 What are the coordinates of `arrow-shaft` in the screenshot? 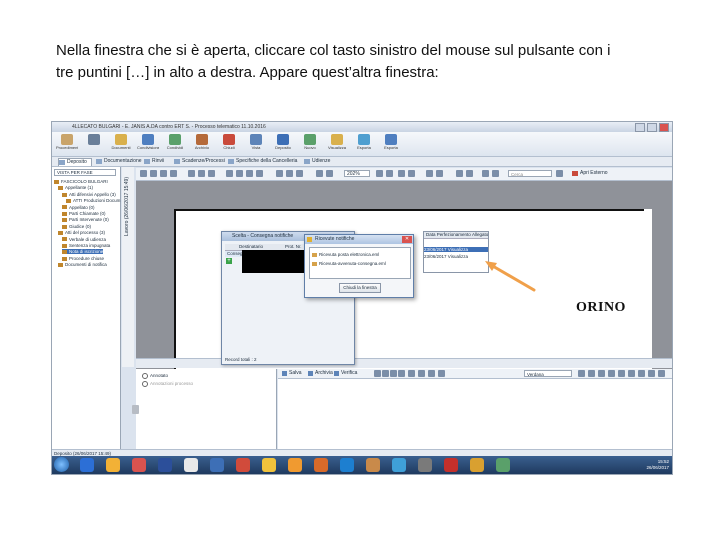 It's located at (512, 277).